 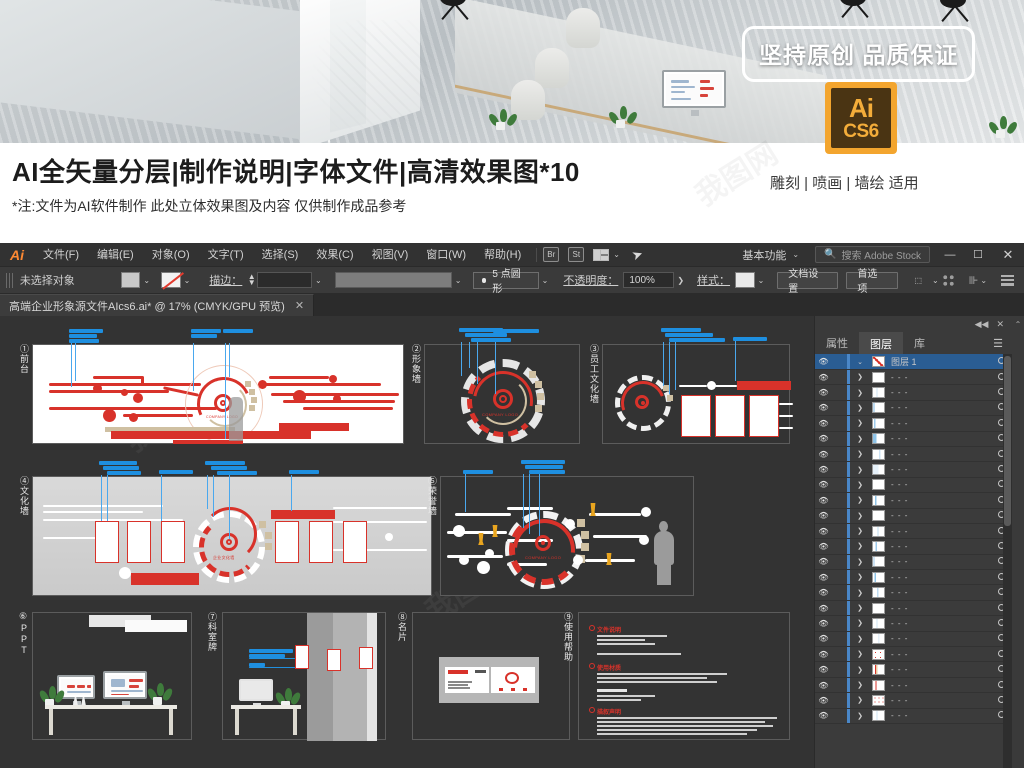 What do you see at coordinates (112, 676) in the screenshot?
I see `artboard-6-ppt` at bounding box center [112, 676].